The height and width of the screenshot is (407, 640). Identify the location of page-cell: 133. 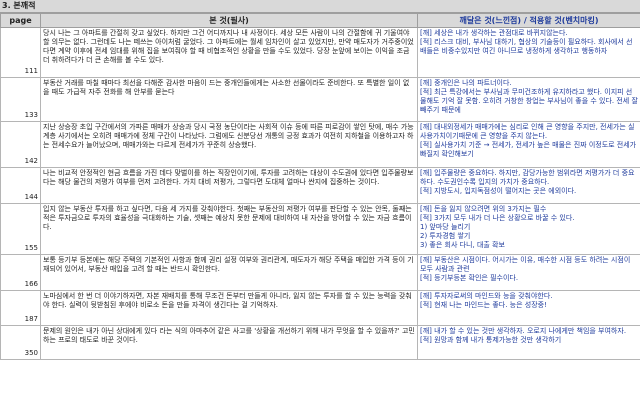
(20, 99).